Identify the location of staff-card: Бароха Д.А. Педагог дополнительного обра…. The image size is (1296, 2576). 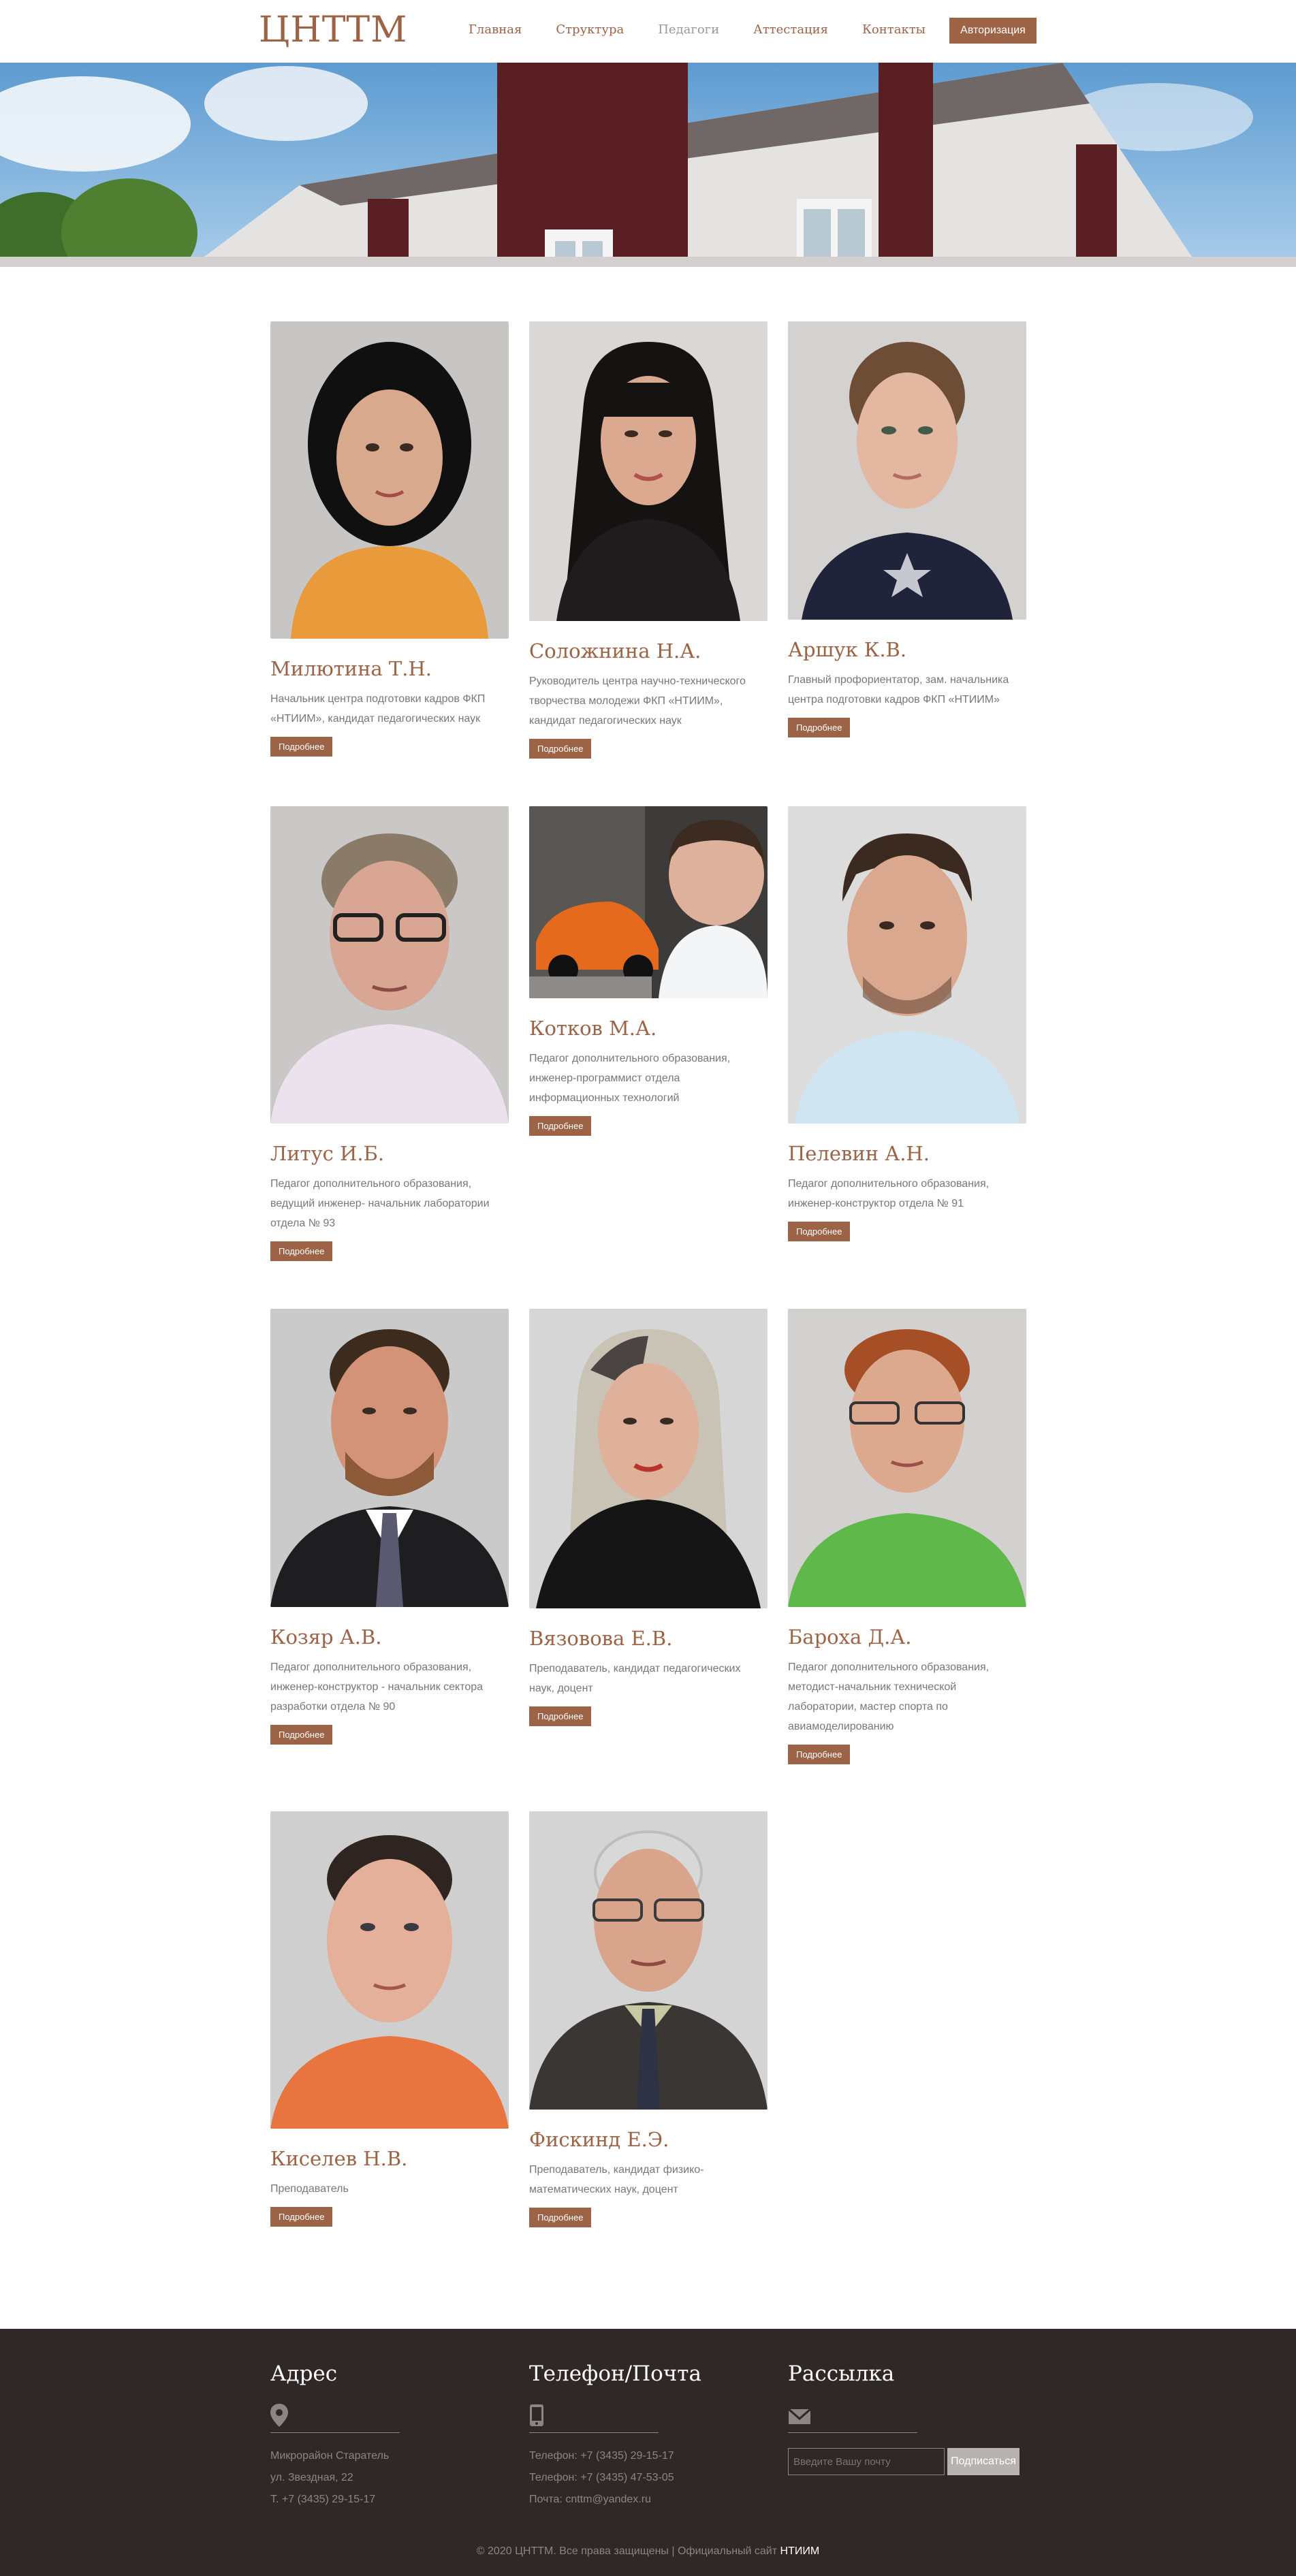
(907, 1536).